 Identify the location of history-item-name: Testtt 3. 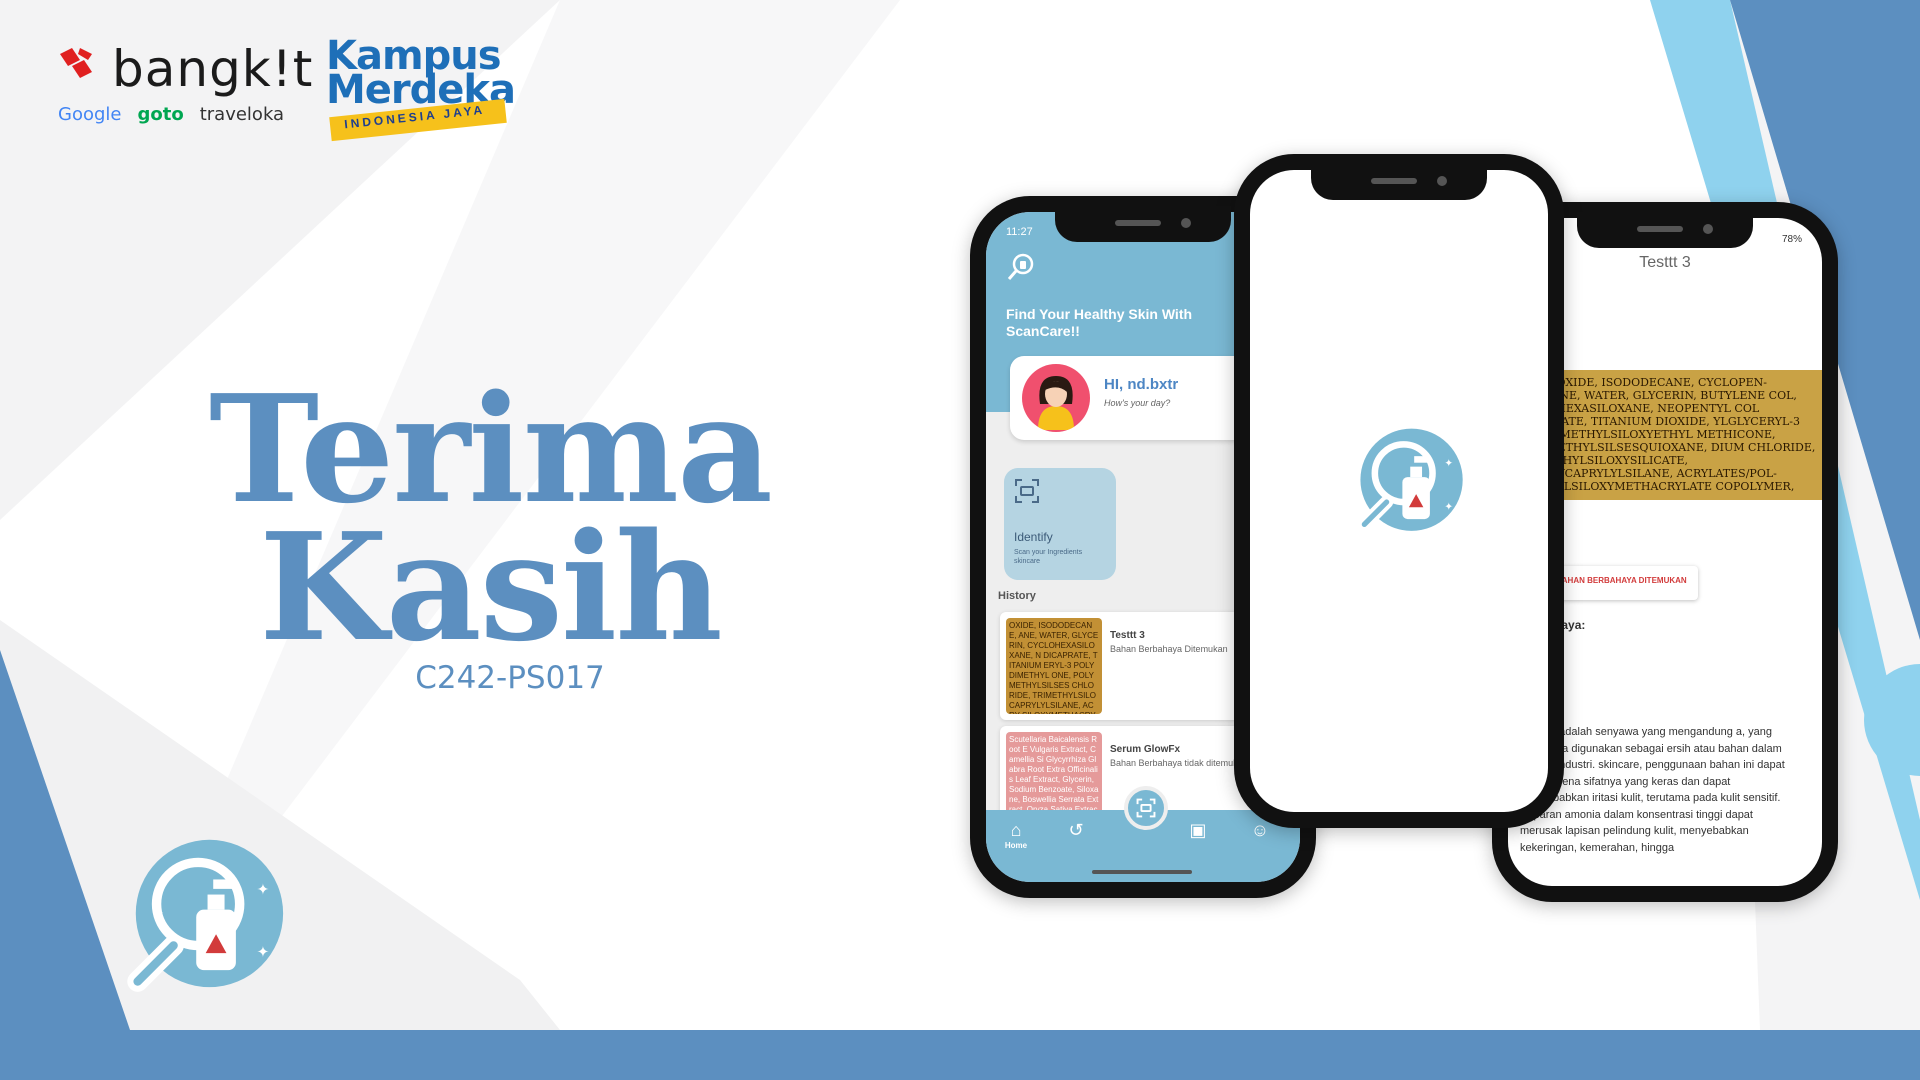
(1127, 635).